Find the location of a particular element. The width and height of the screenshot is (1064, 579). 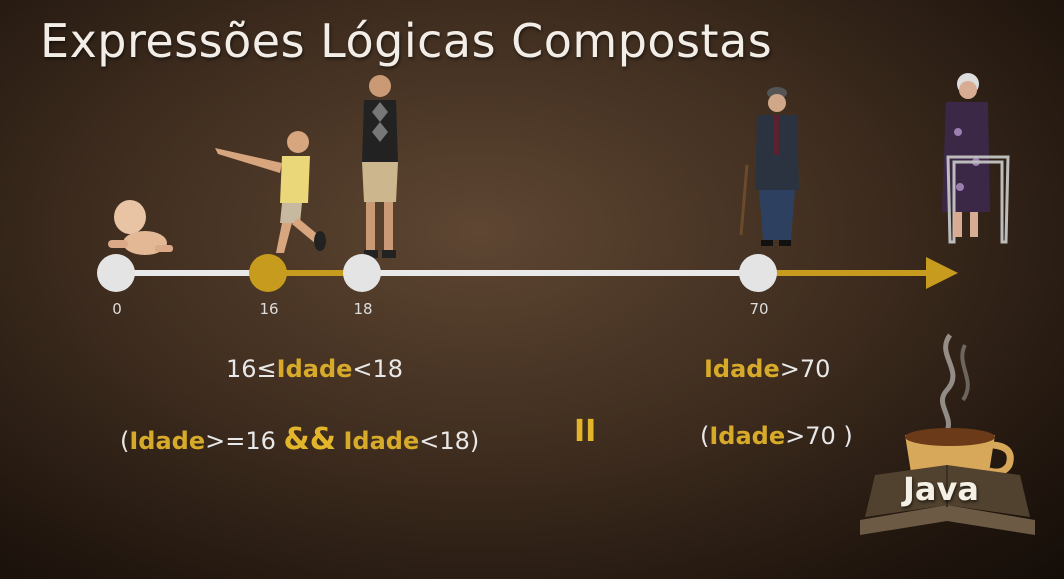

expr2-condition-1: >=16 is located at coordinates (244, 441).